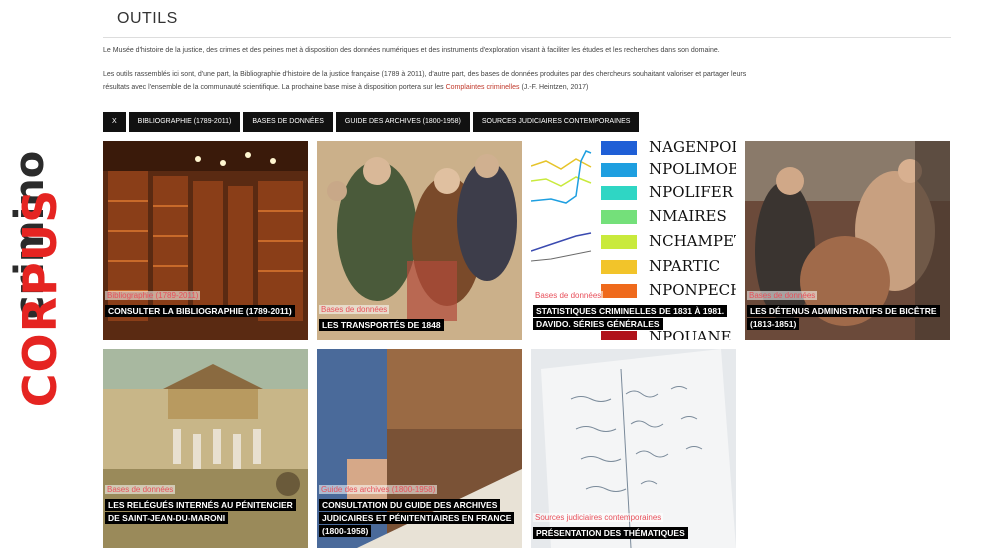 This screenshot has height=549, width=1007. I want to click on filter-sources-button: SOURCES JUDICIAIRES CONTEMPORAINES, so click(556, 122).